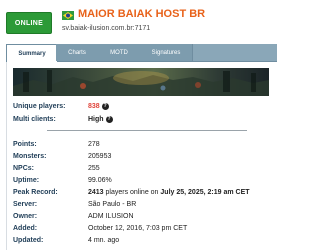 The image size is (320, 250). I want to click on server-location-label: Server:, so click(25, 204).